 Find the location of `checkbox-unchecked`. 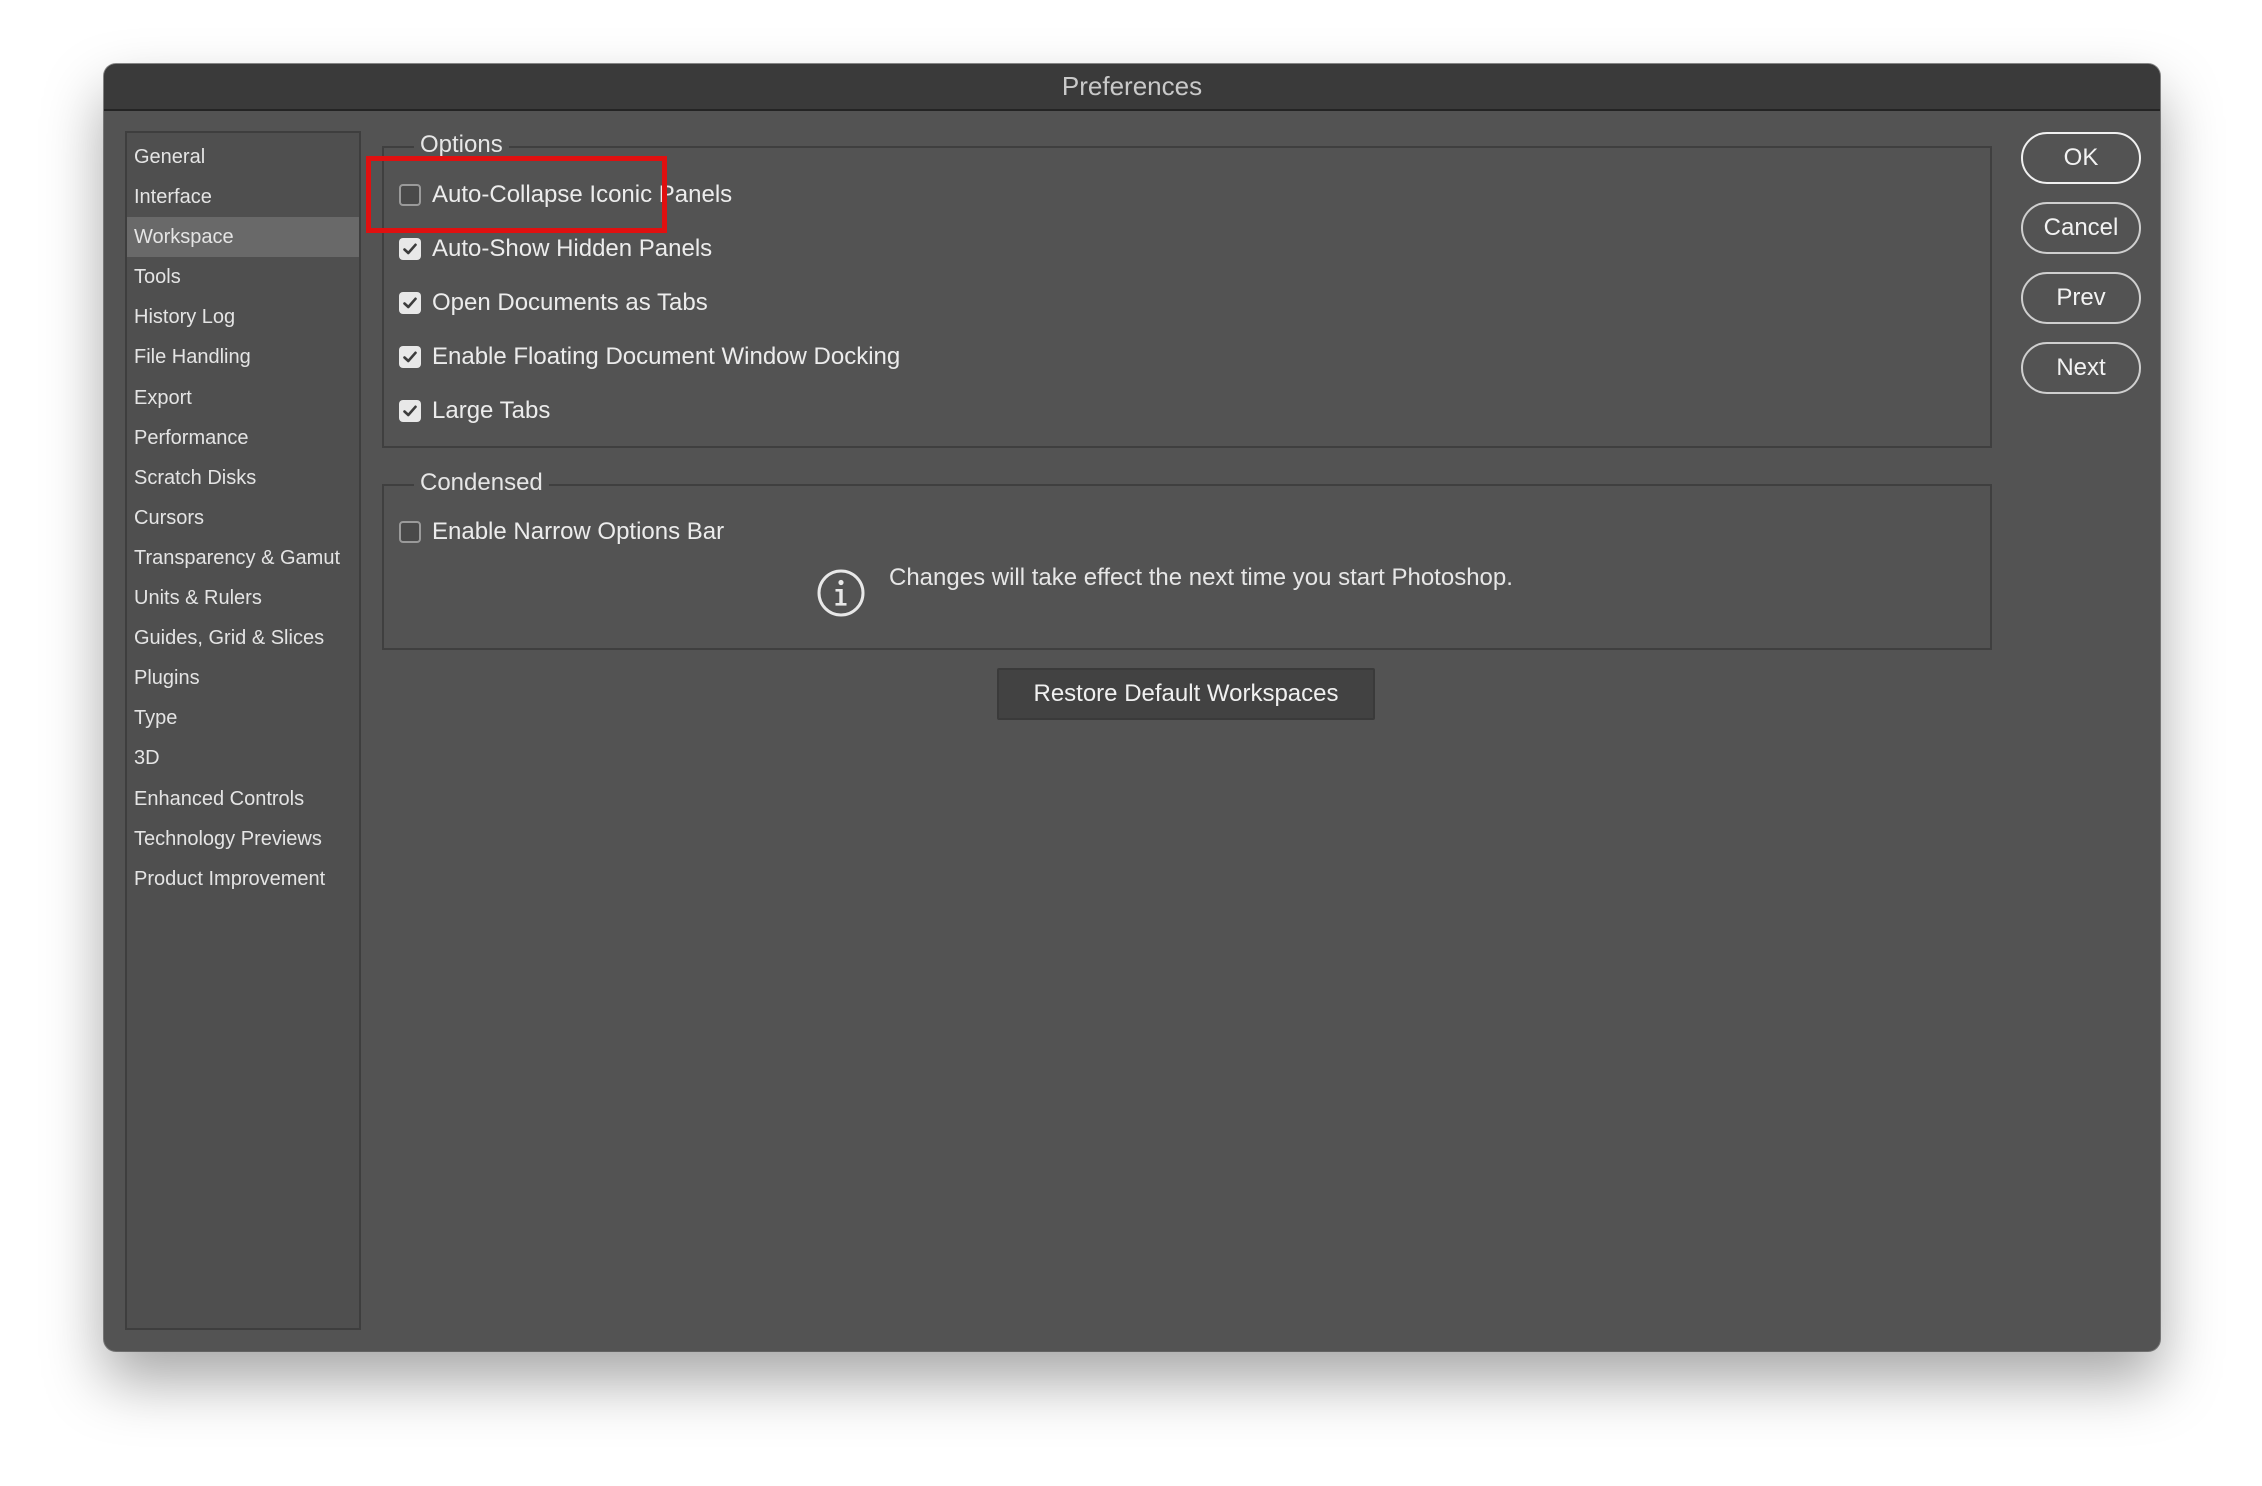

checkbox-unchecked is located at coordinates (410, 532).